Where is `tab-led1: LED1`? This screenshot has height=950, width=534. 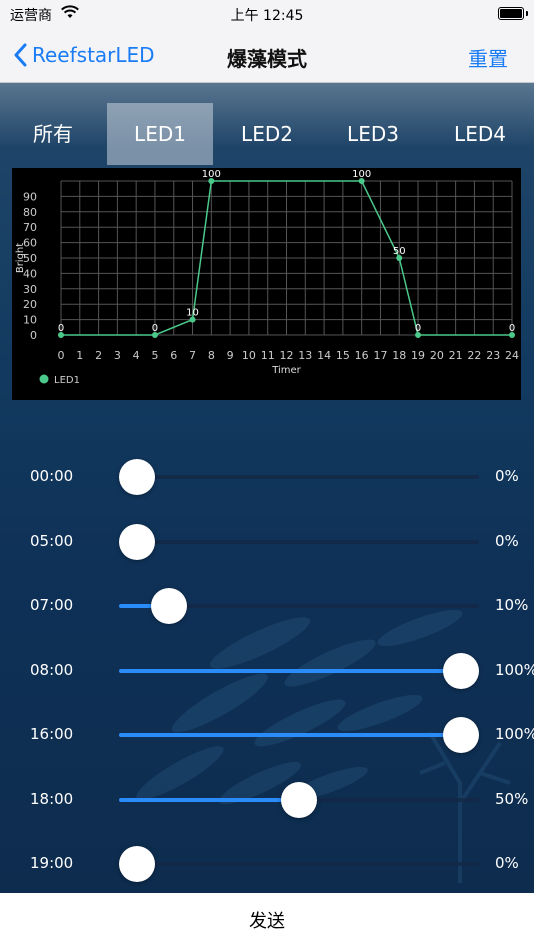 tab-led1: LED1 is located at coordinates (160, 134).